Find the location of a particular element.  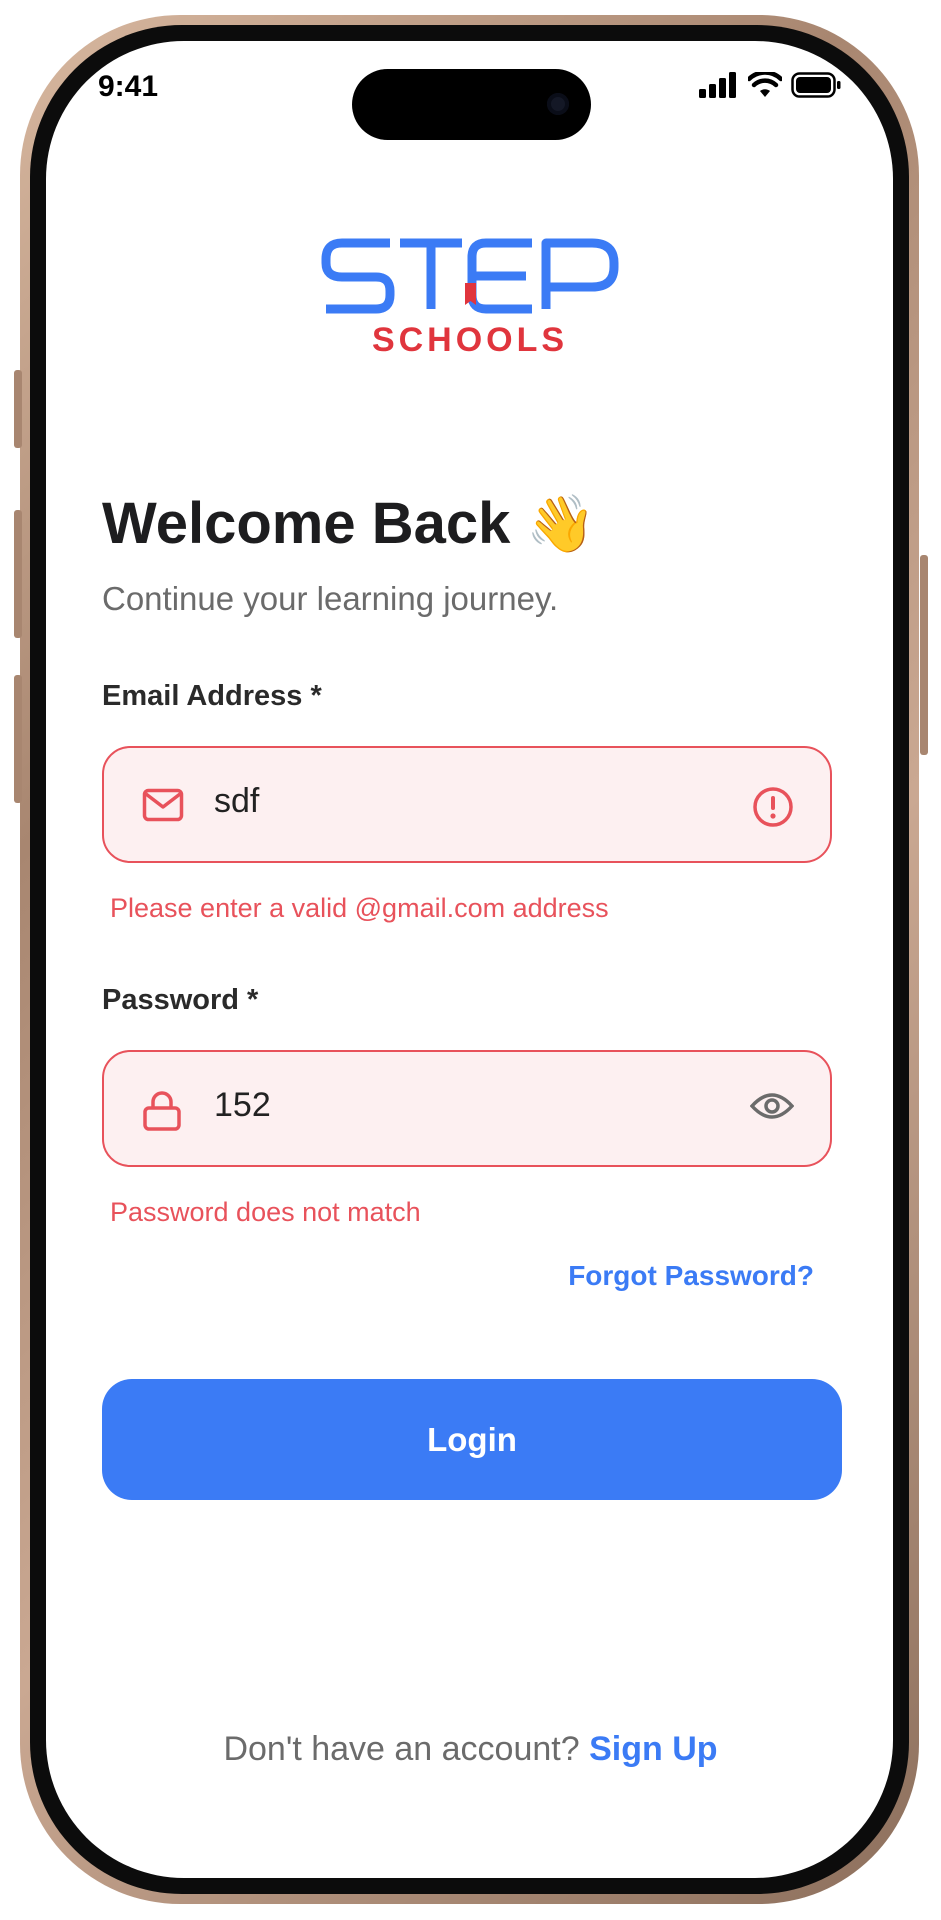

lock-icon is located at coordinates (162, 1113).